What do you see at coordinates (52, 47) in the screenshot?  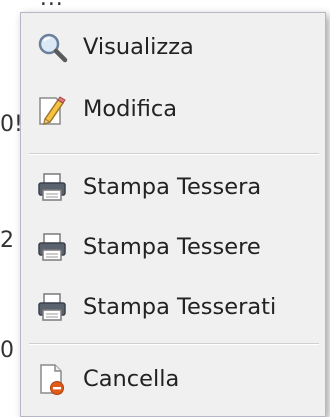 I see `magnifier-icon` at bounding box center [52, 47].